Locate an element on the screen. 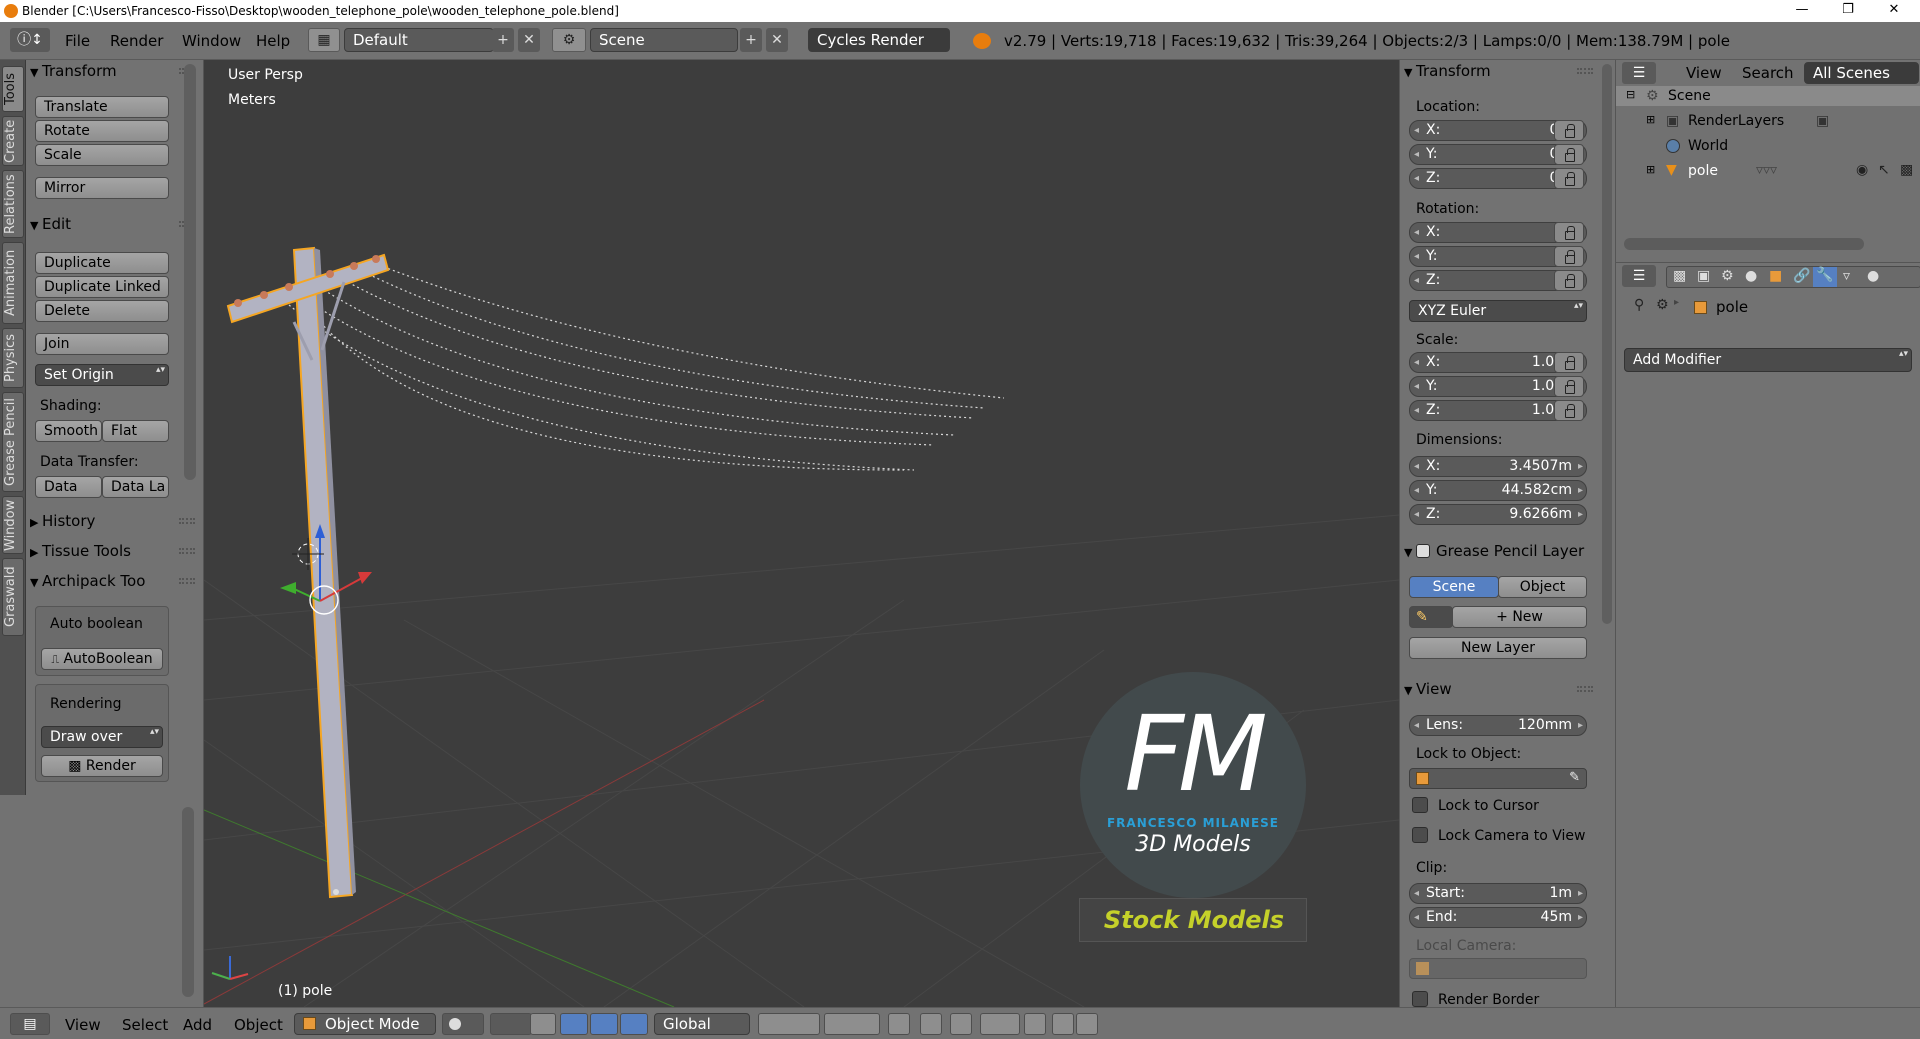 The image size is (1920, 1039). render-button: ▩ Render is located at coordinates (102, 766).